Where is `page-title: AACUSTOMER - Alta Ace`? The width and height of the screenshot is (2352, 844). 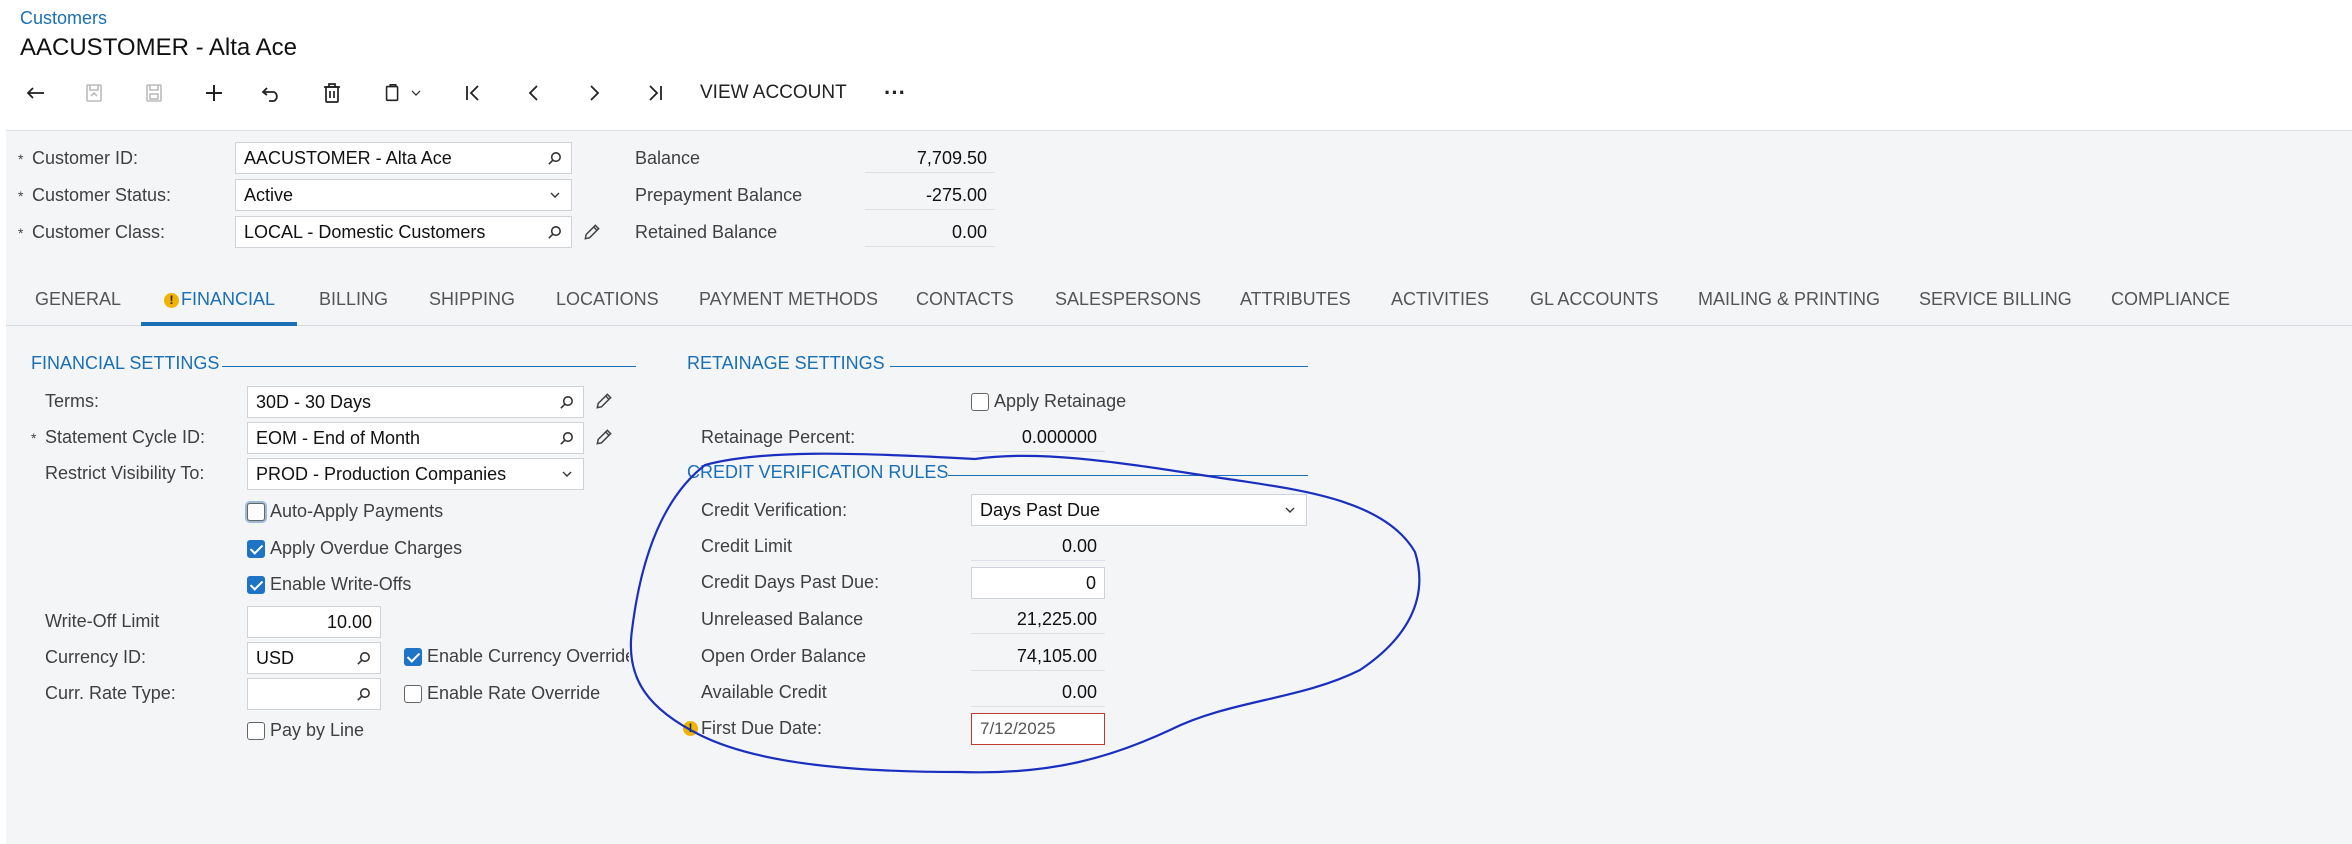
page-title: AACUSTOMER - Alta Ace is located at coordinates (158, 47).